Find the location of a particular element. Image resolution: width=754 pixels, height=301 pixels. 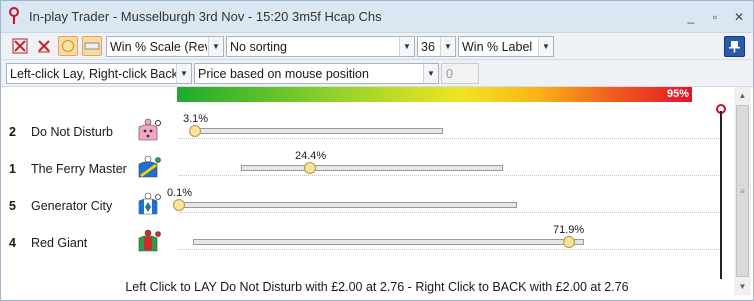

offset-input-value: 0 is located at coordinates (449, 74).